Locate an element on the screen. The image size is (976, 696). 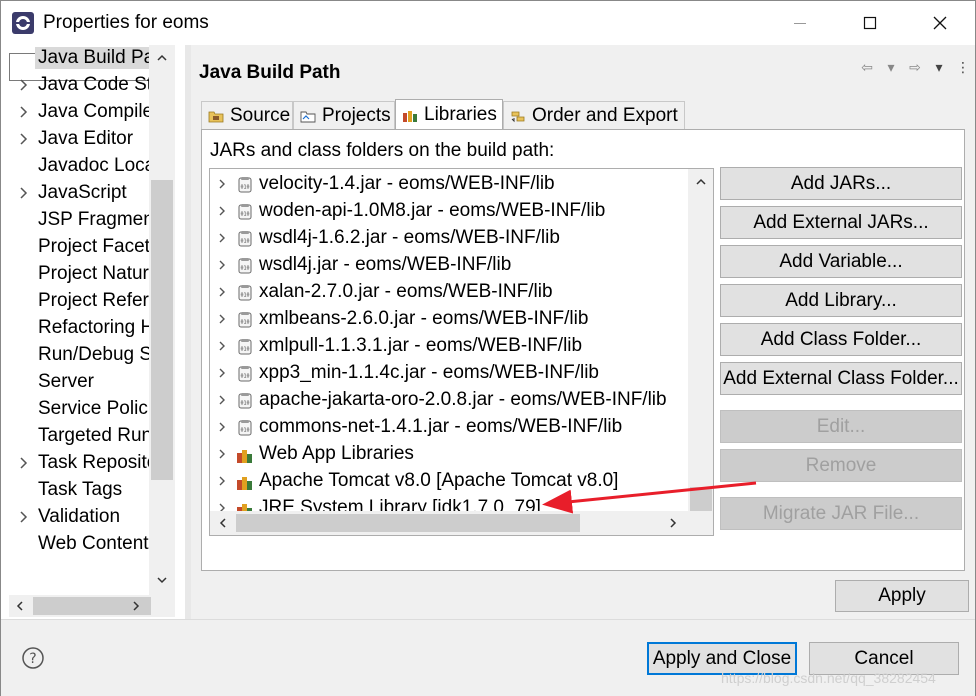
sidebar-item: Targeted Runtimes is located at coordinates (80, 436).